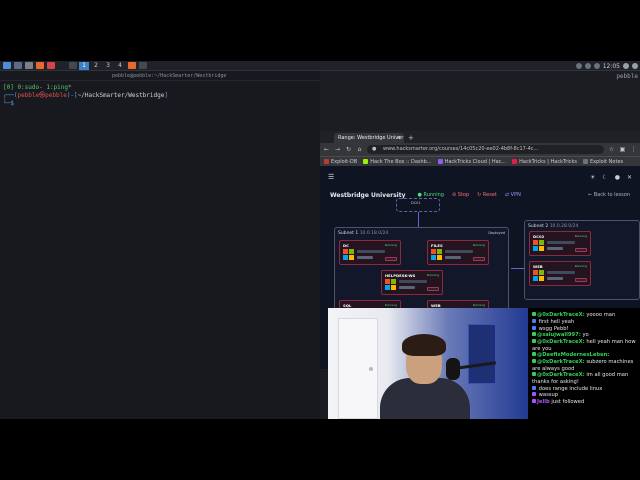 The height and width of the screenshot is (480, 640). I want to click on prompt-frame-end: ], so click(166, 95).